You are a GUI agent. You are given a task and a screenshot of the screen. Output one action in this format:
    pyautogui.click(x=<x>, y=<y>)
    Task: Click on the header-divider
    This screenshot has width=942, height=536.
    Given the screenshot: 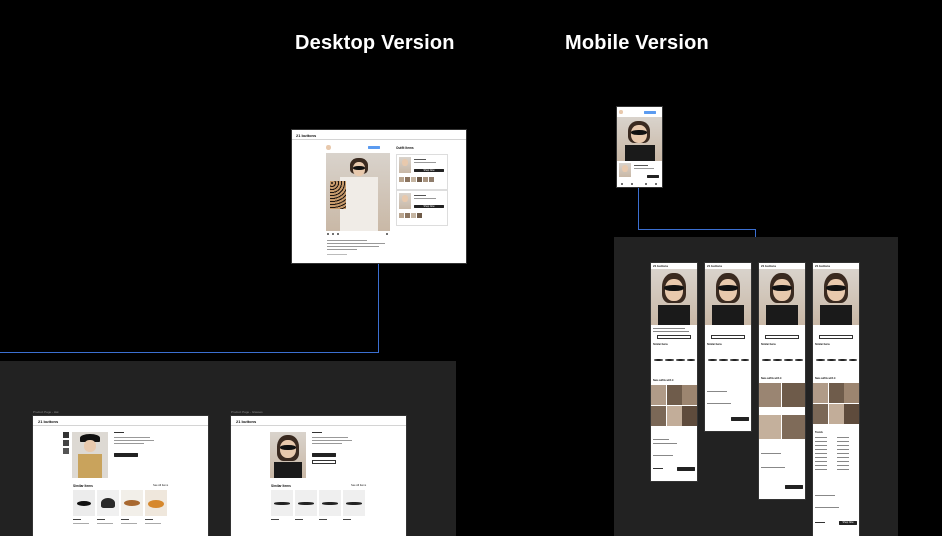 What is the action you would take?
    pyautogui.click(x=379, y=139)
    